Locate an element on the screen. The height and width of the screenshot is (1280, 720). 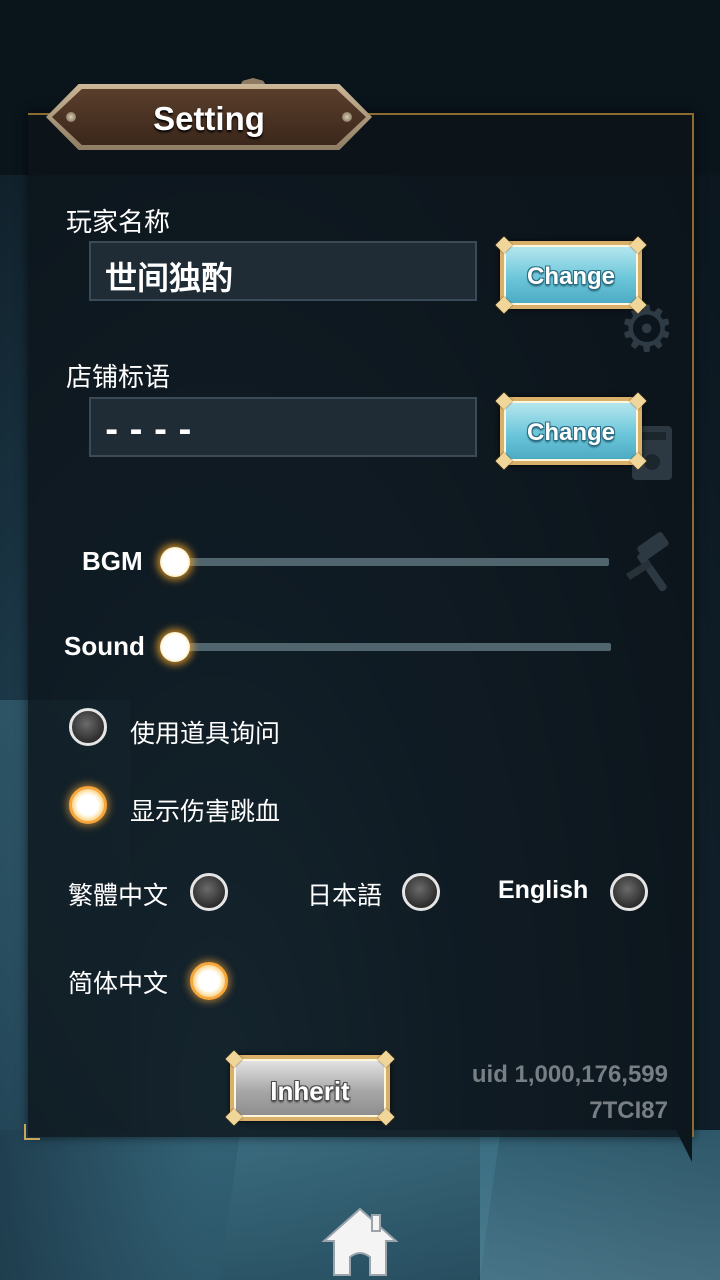
inherit-button: Inherit is located at coordinates (310, 1088).